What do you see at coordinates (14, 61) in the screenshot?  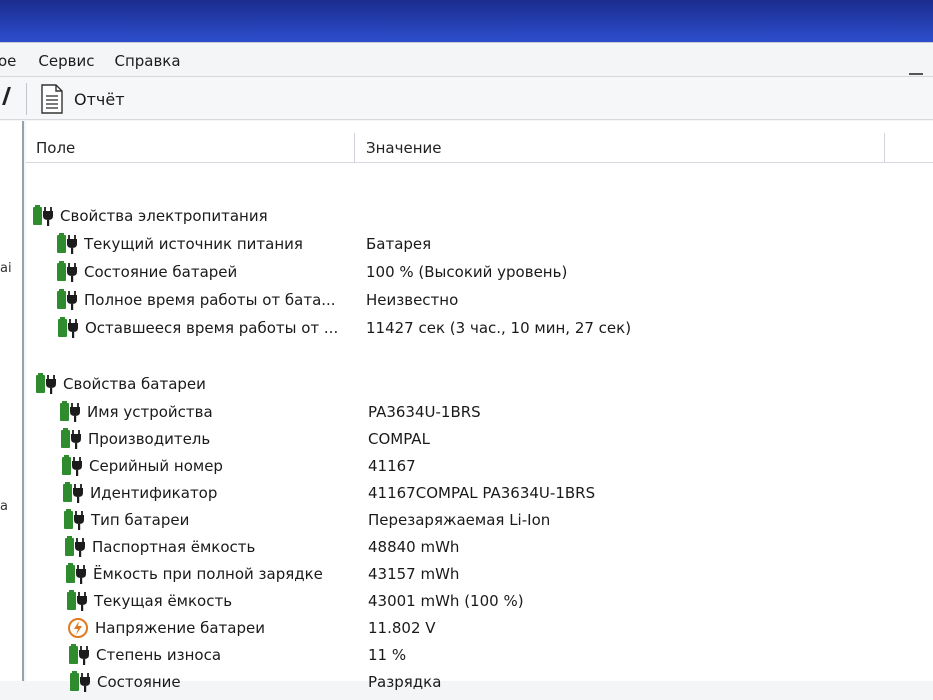 I see `menu-item-partial: ое` at bounding box center [14, 61].